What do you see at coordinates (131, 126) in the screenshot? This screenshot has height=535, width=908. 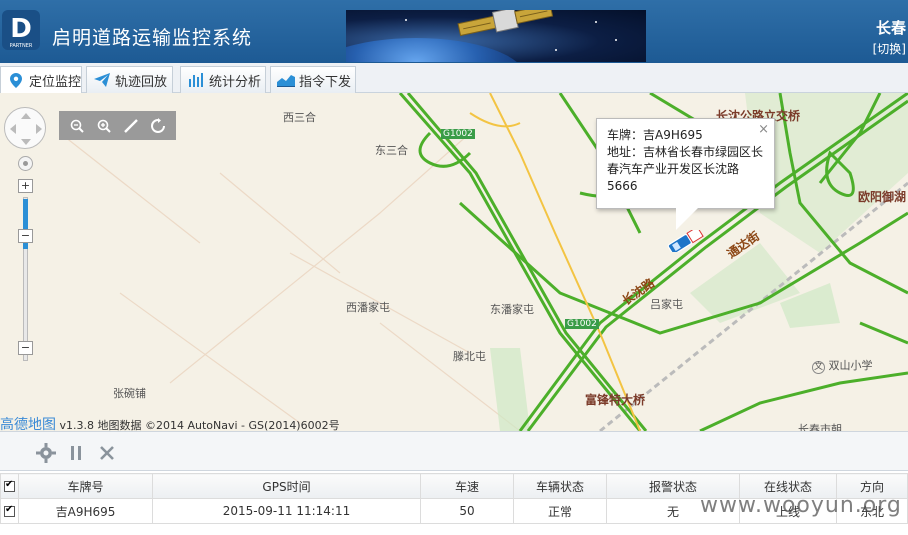 I see `ruler-icon` at bounding box center [131, 126].